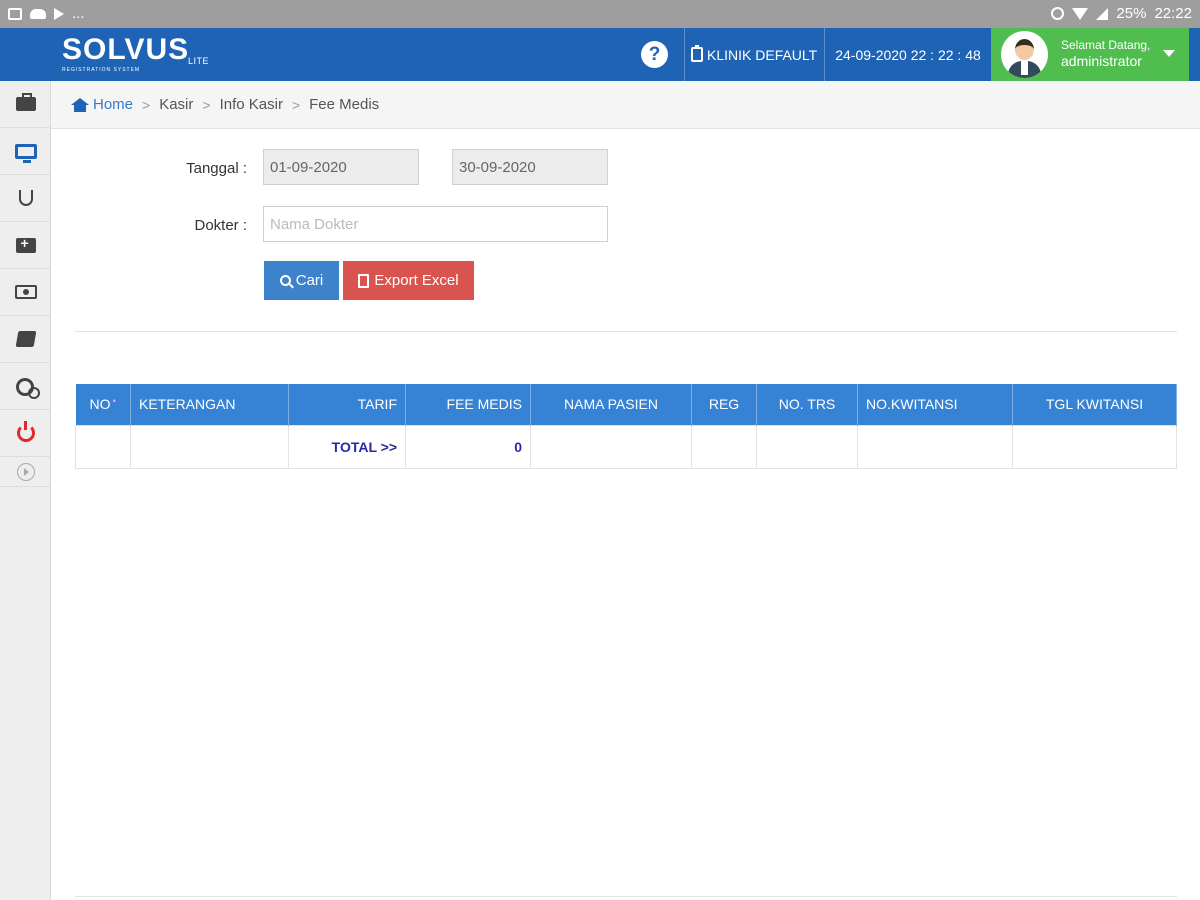 Image resolution: width=1200 pixels, height=900 pixels. What do you see at coordinates (1024, 54) in the screenshot?
I see `avatar` at bounding box center [1024, 54].